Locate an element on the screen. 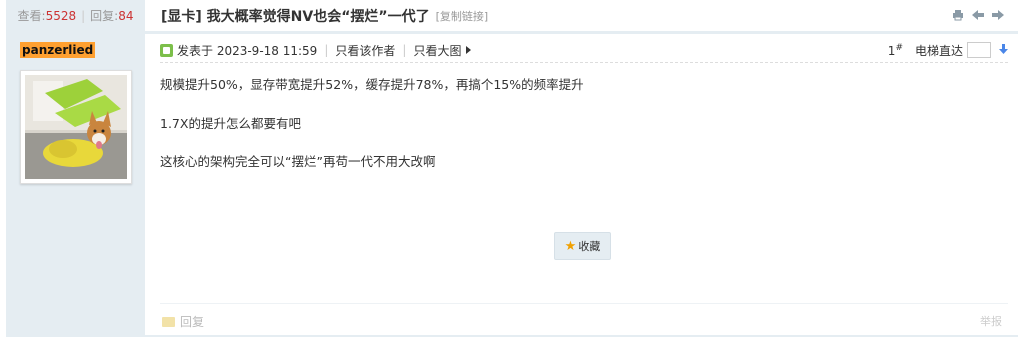 This screenshot has height=337, width=1024. post-line-2: 1.7X的提升怎么都要有吧 is located at coordinates (230, 123).